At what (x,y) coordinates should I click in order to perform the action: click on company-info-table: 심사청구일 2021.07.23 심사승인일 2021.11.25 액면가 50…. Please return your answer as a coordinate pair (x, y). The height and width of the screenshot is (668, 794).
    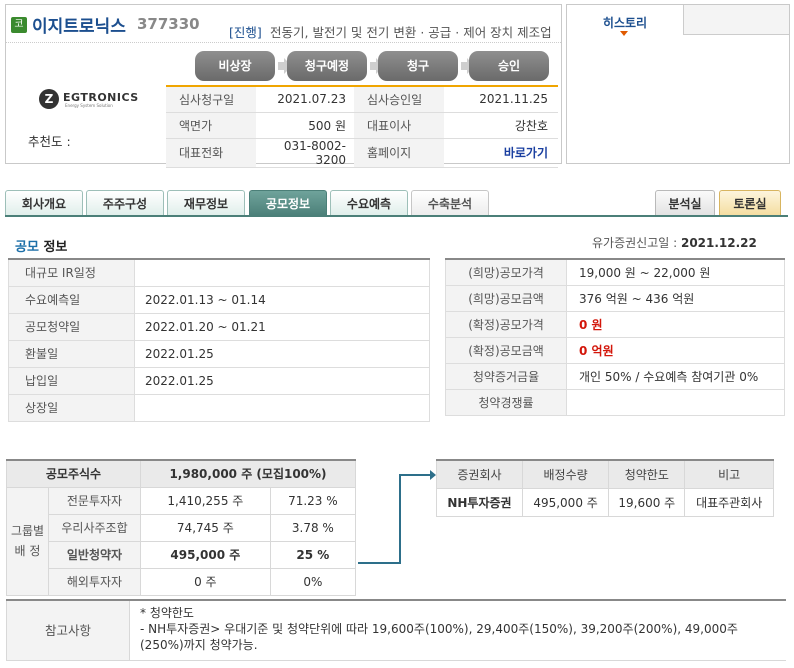
    Looking at the image, I should click on (362, 126).